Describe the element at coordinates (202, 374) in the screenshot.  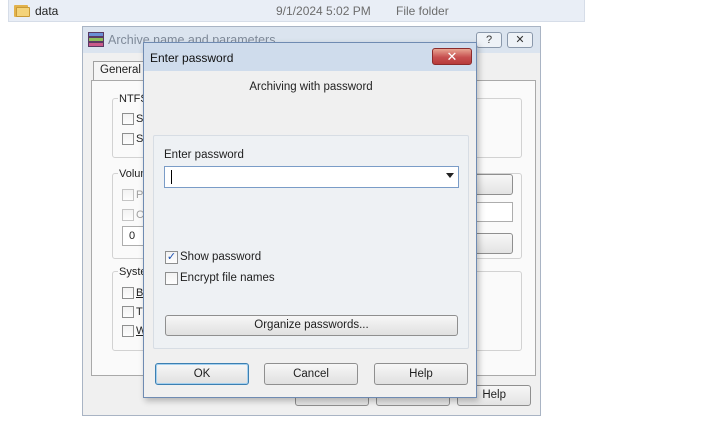
I see `ok-button: OK` at that location.